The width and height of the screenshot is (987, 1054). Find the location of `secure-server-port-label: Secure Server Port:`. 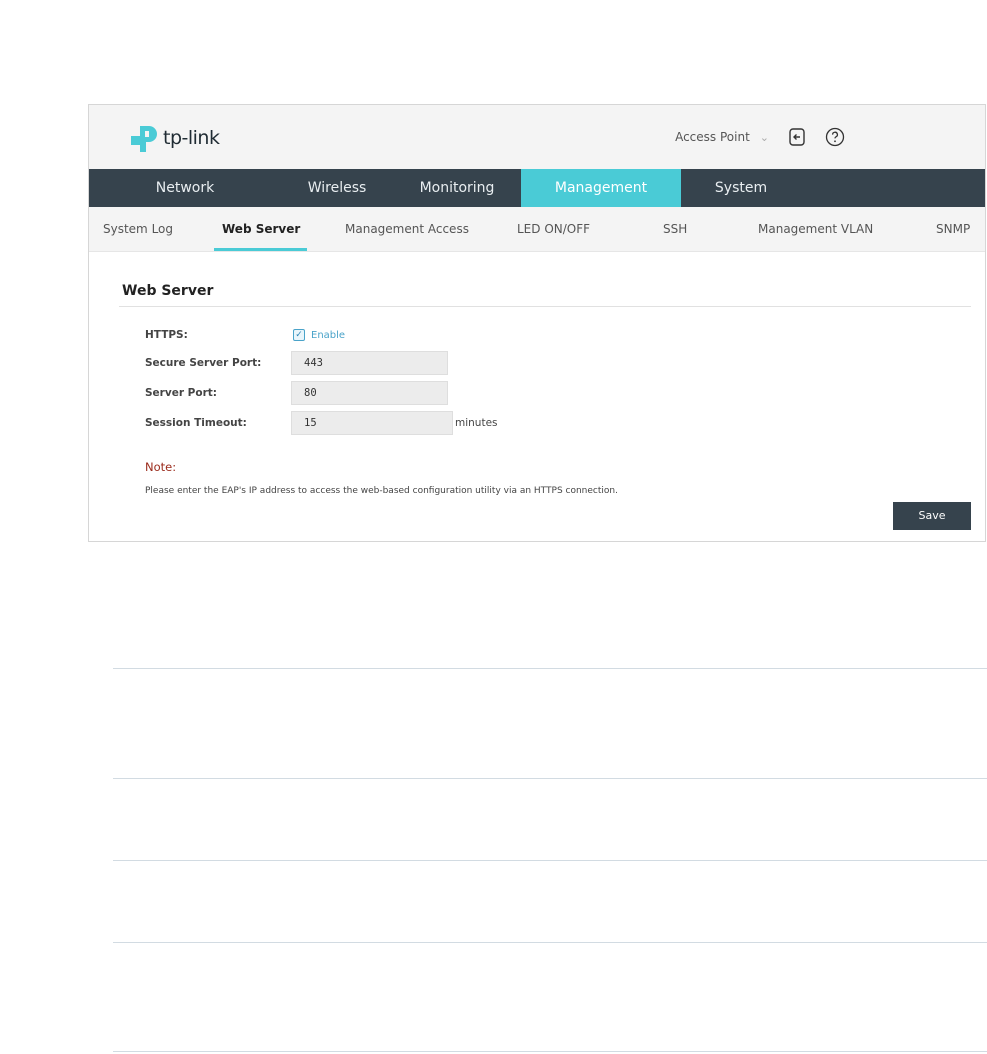

secure-server-port-label: Secure Server Port: is located at coordinates (203, 363).